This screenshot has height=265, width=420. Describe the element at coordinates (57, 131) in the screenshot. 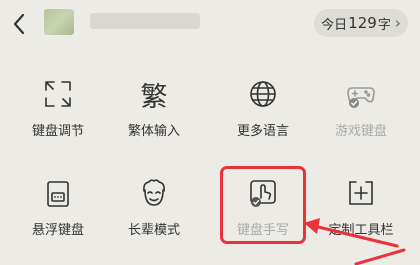

I see `keyboard-adjust-label: 键盘调节` at that location.